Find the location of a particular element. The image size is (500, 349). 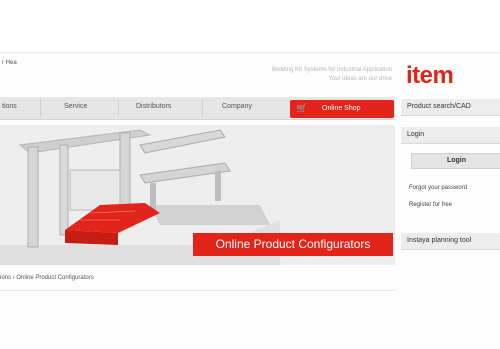

planning-tool-header: Instaya planning tool is located at coordinates (450, 241).